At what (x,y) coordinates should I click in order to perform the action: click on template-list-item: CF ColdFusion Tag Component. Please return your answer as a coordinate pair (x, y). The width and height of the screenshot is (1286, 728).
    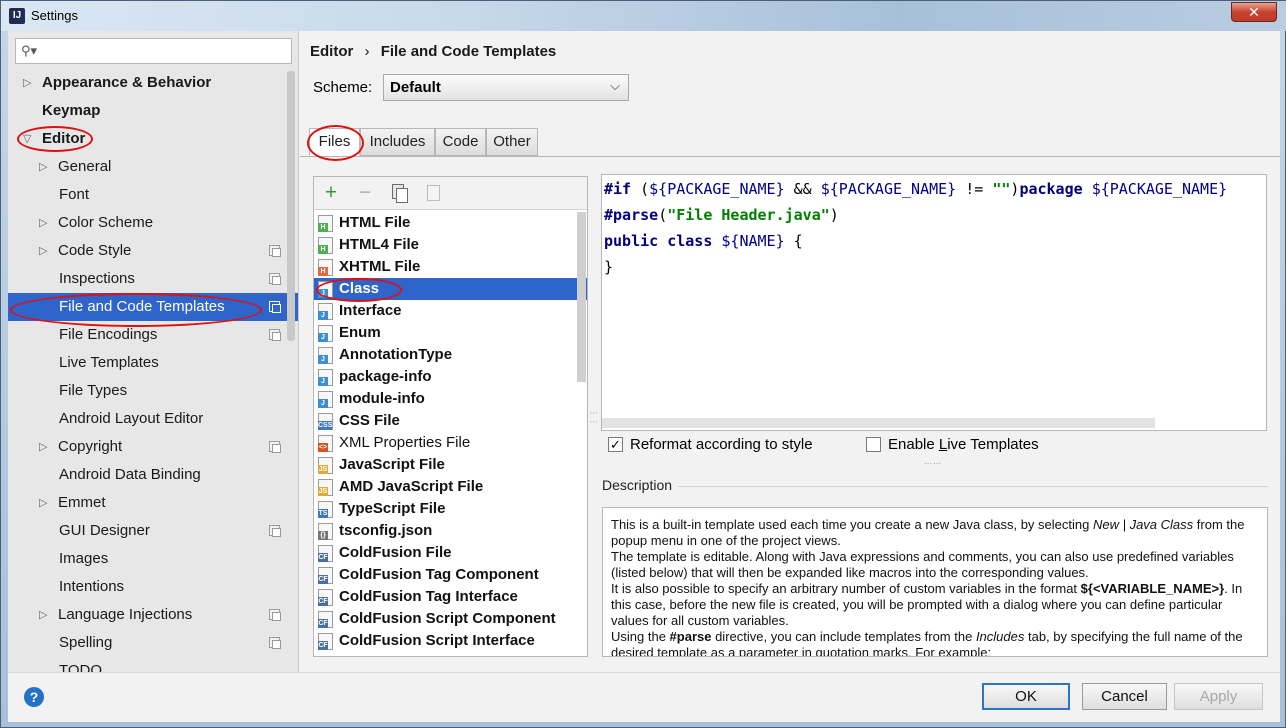
    Looking at the image, I should click on (450, 575).